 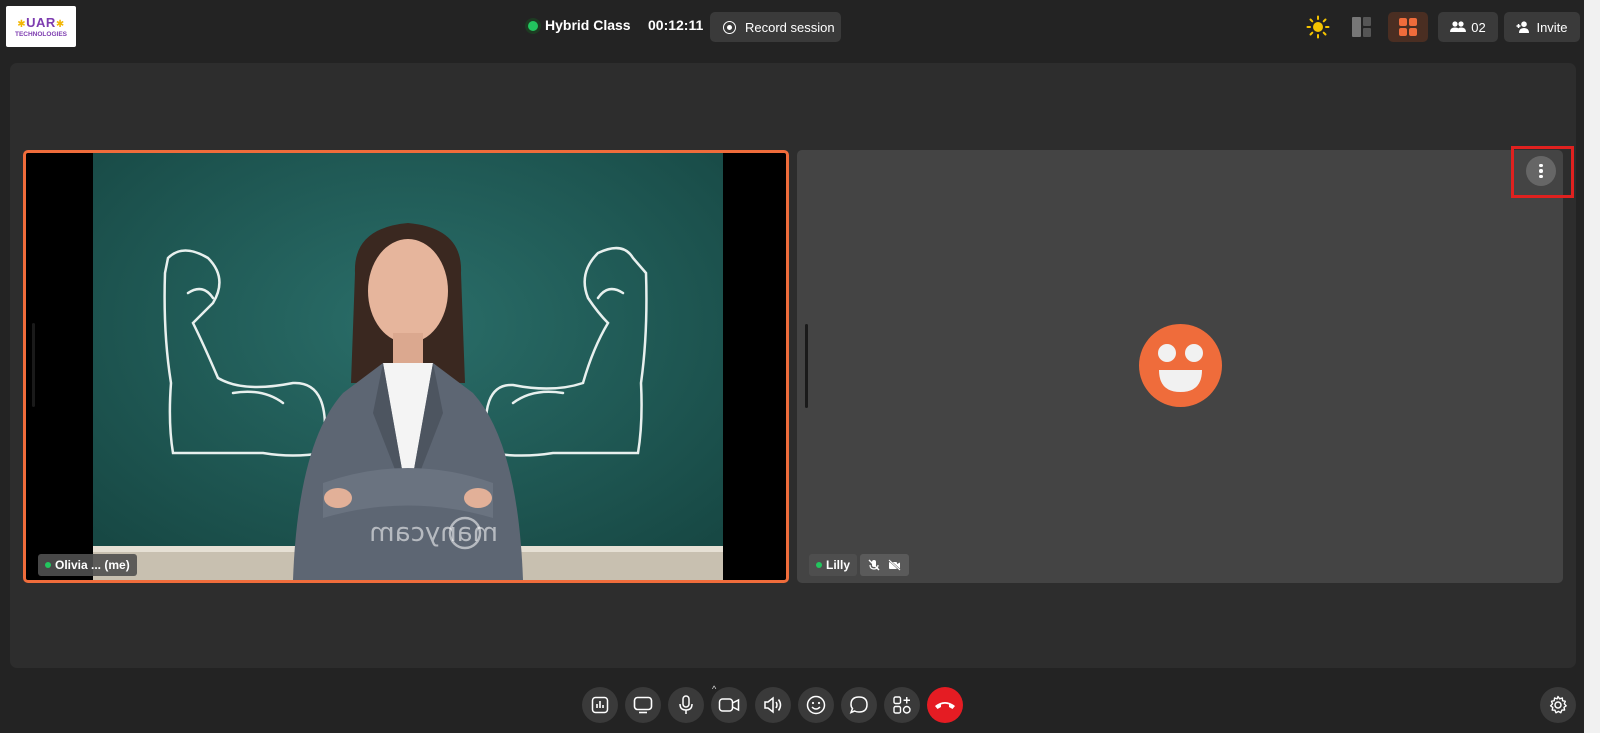 I want to click on screen-share-button, so click(x=643, y=705).